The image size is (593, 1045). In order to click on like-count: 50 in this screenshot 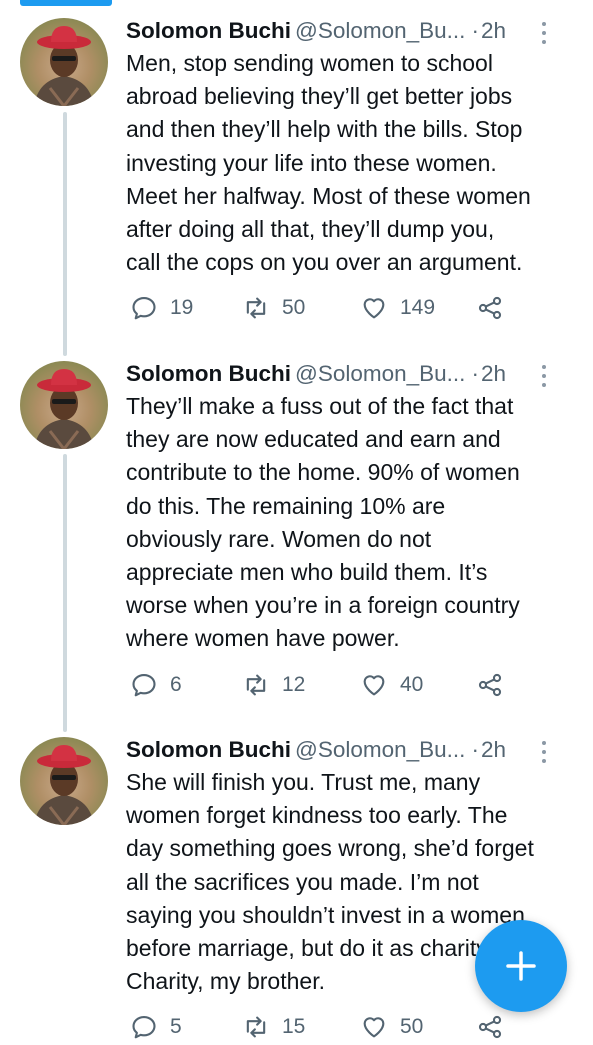, I will do `click(412, 1026)`.